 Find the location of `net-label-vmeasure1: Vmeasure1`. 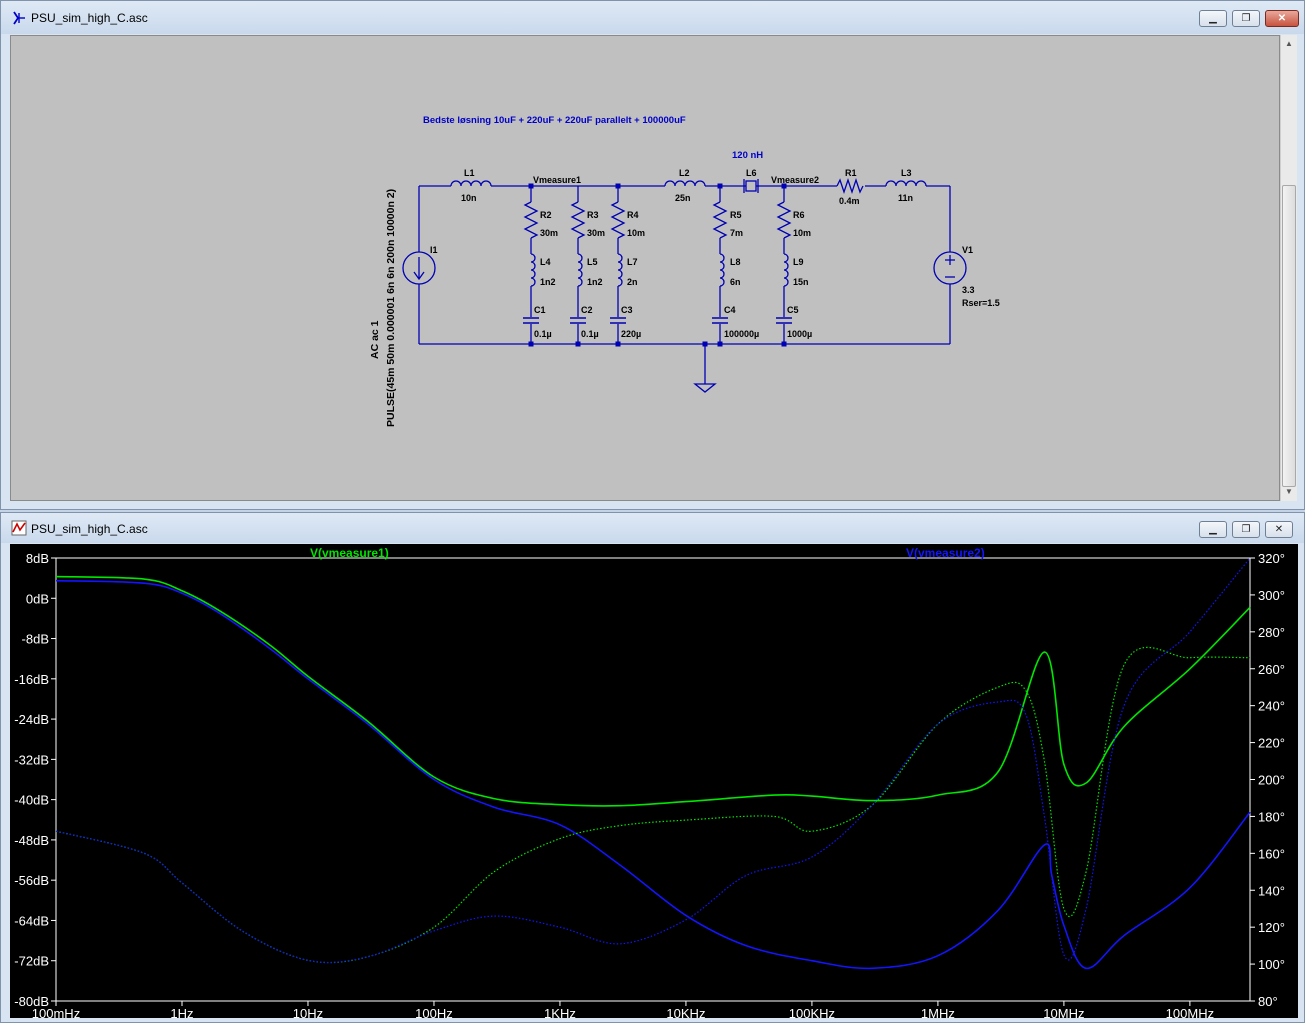

net-label-vmeasure1: Vmeasure1 is located at coordinates (557, 180).